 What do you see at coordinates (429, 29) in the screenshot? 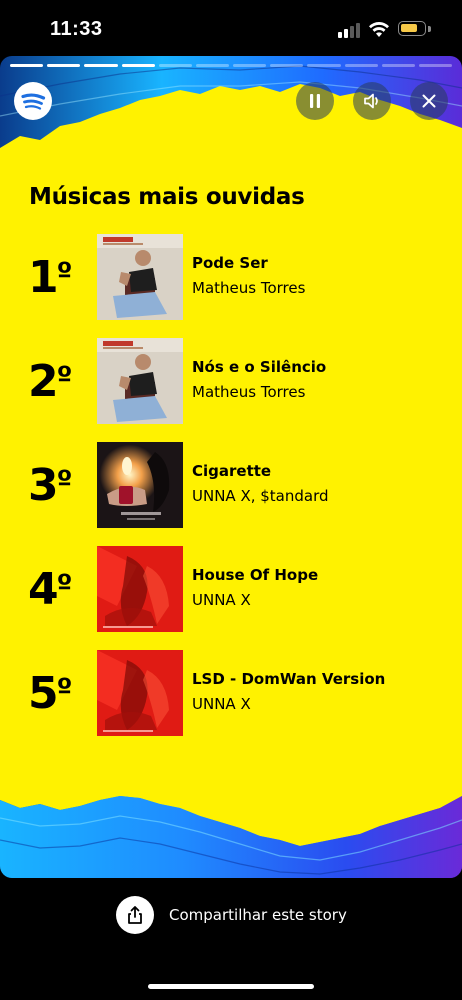
I see `battery-tip` at bounding box center [429, 29].